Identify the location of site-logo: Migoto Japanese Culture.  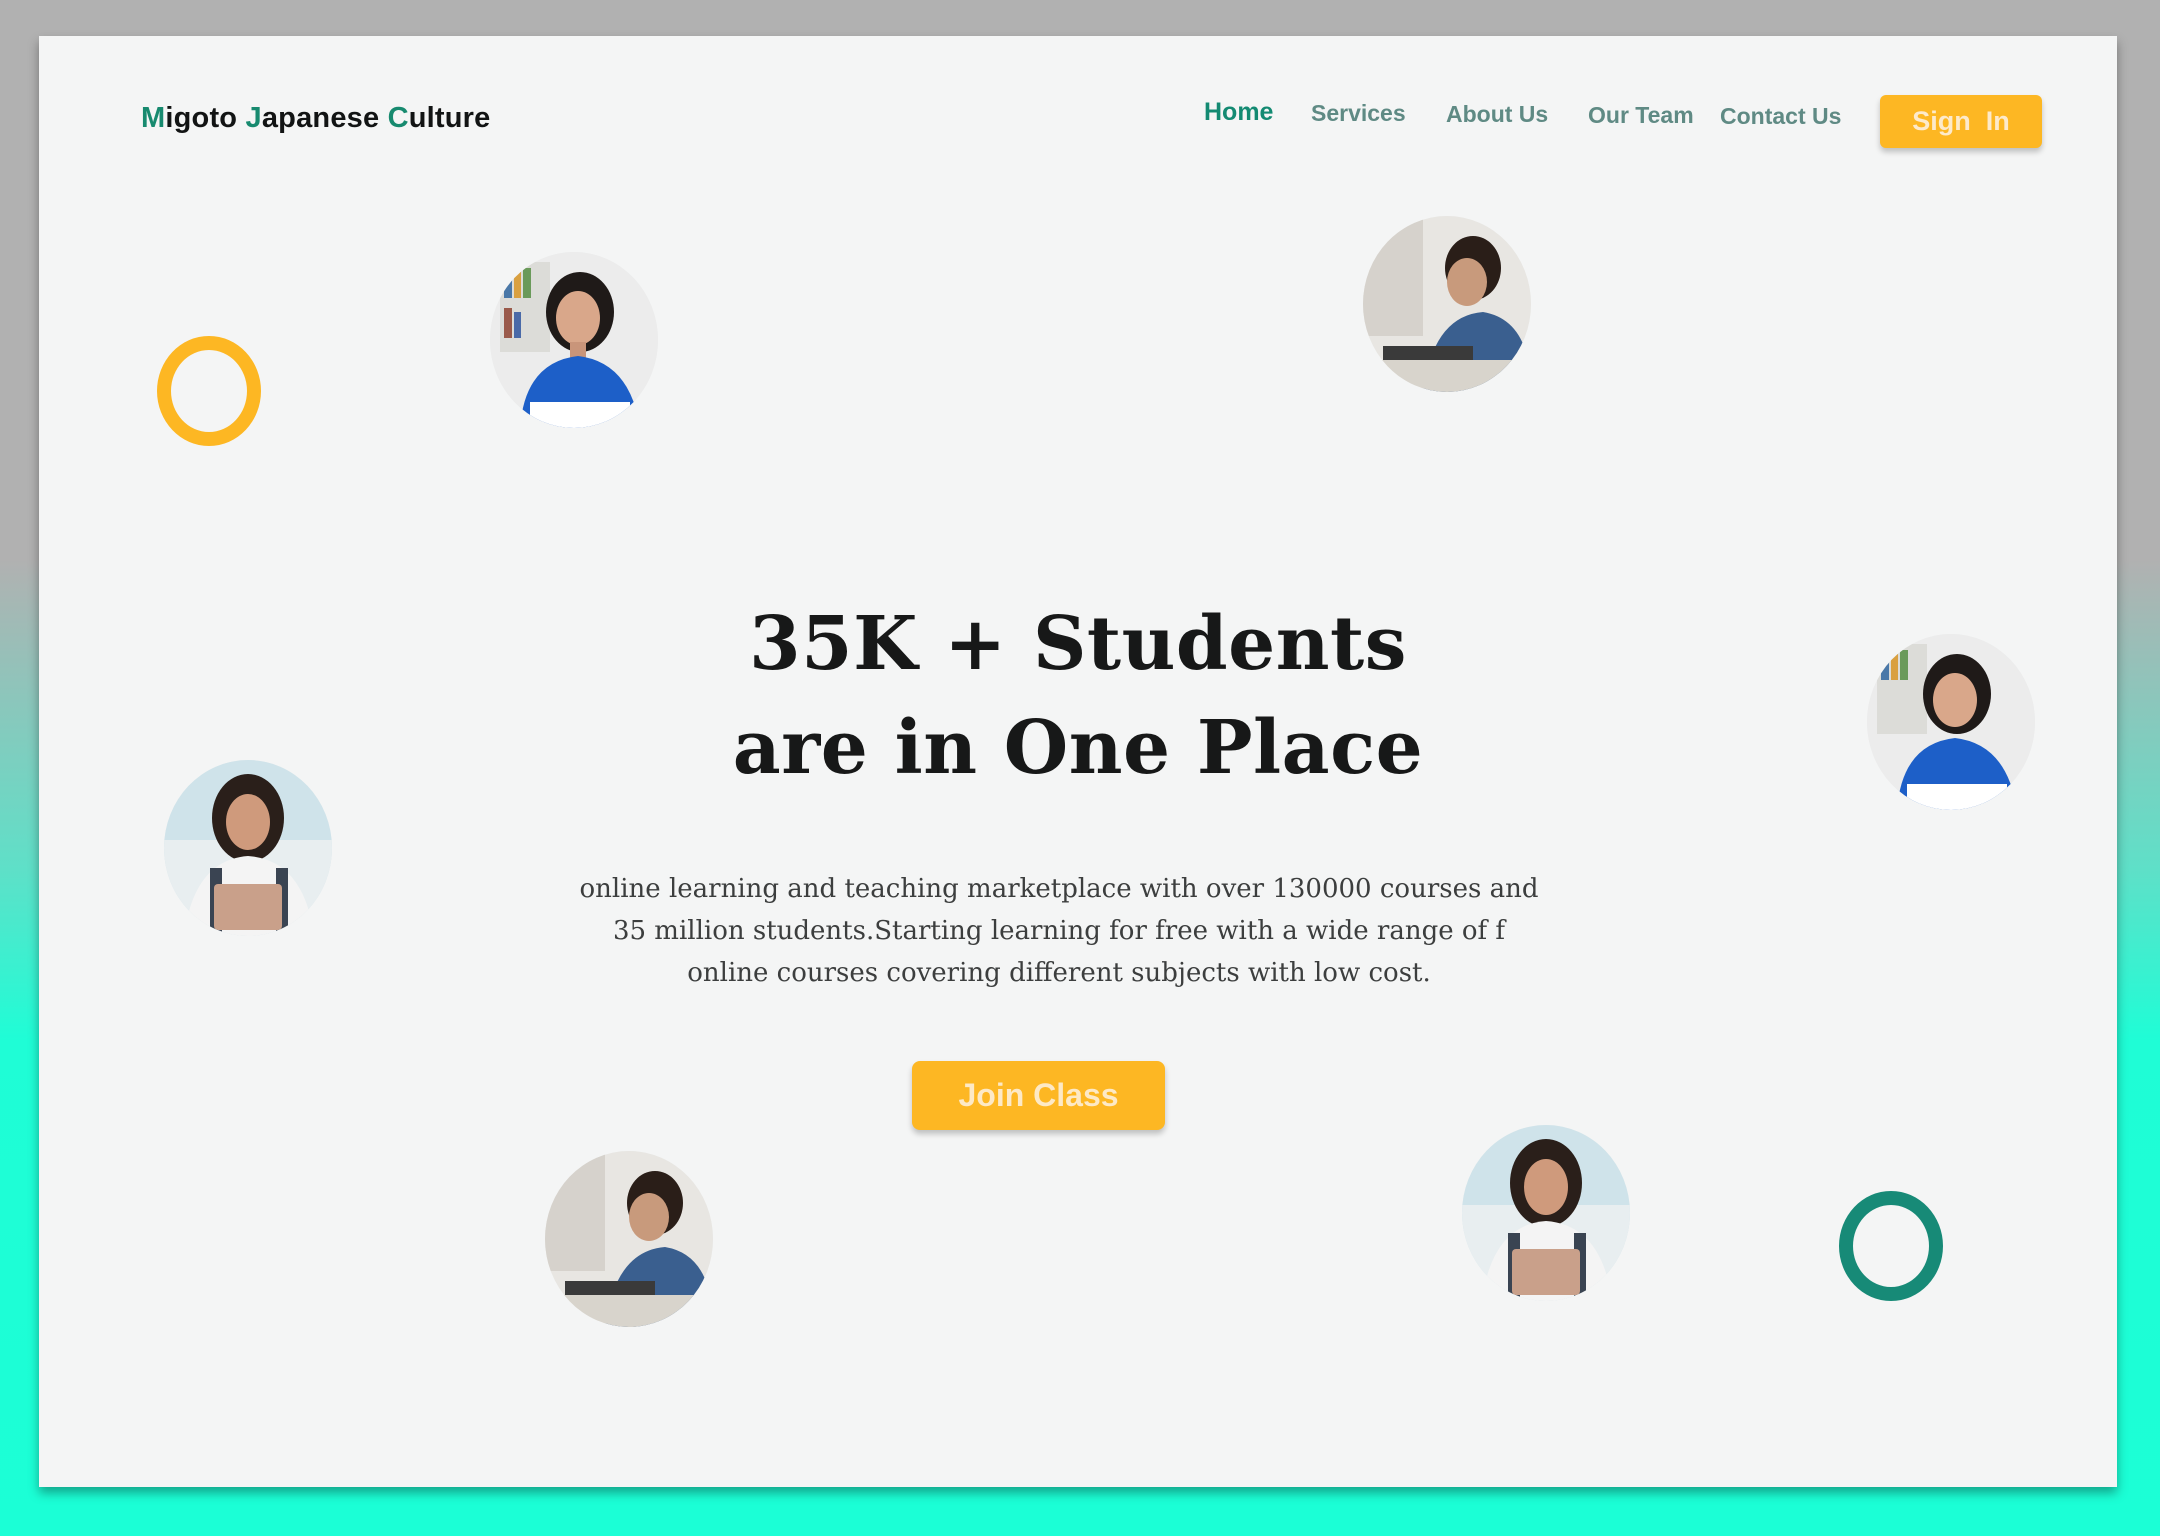
(315, 118).